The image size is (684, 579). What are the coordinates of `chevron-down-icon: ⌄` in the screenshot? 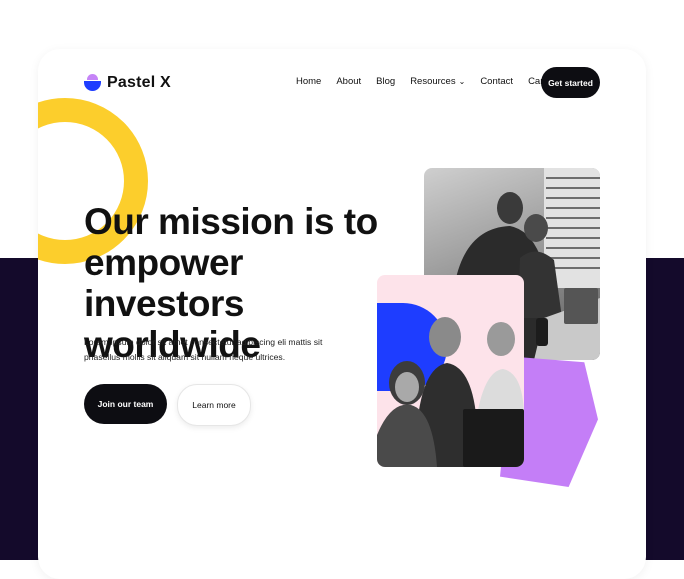 It's located at (462, 81).